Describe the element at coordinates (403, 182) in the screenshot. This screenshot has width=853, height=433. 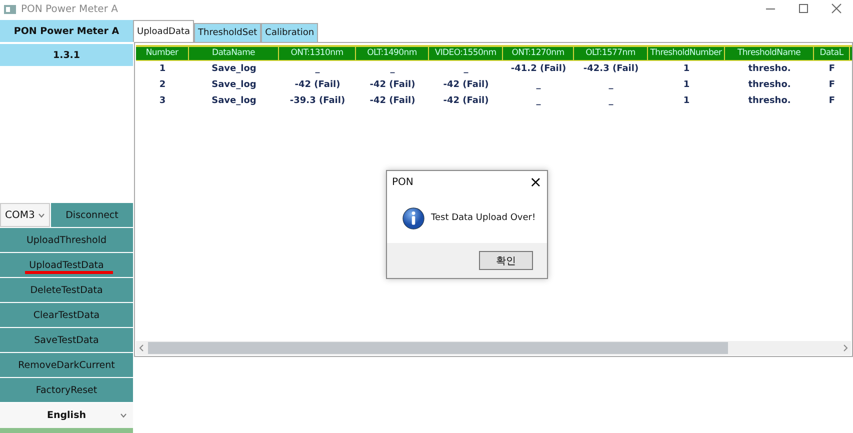
I see `dialog-title: PON` at that location.